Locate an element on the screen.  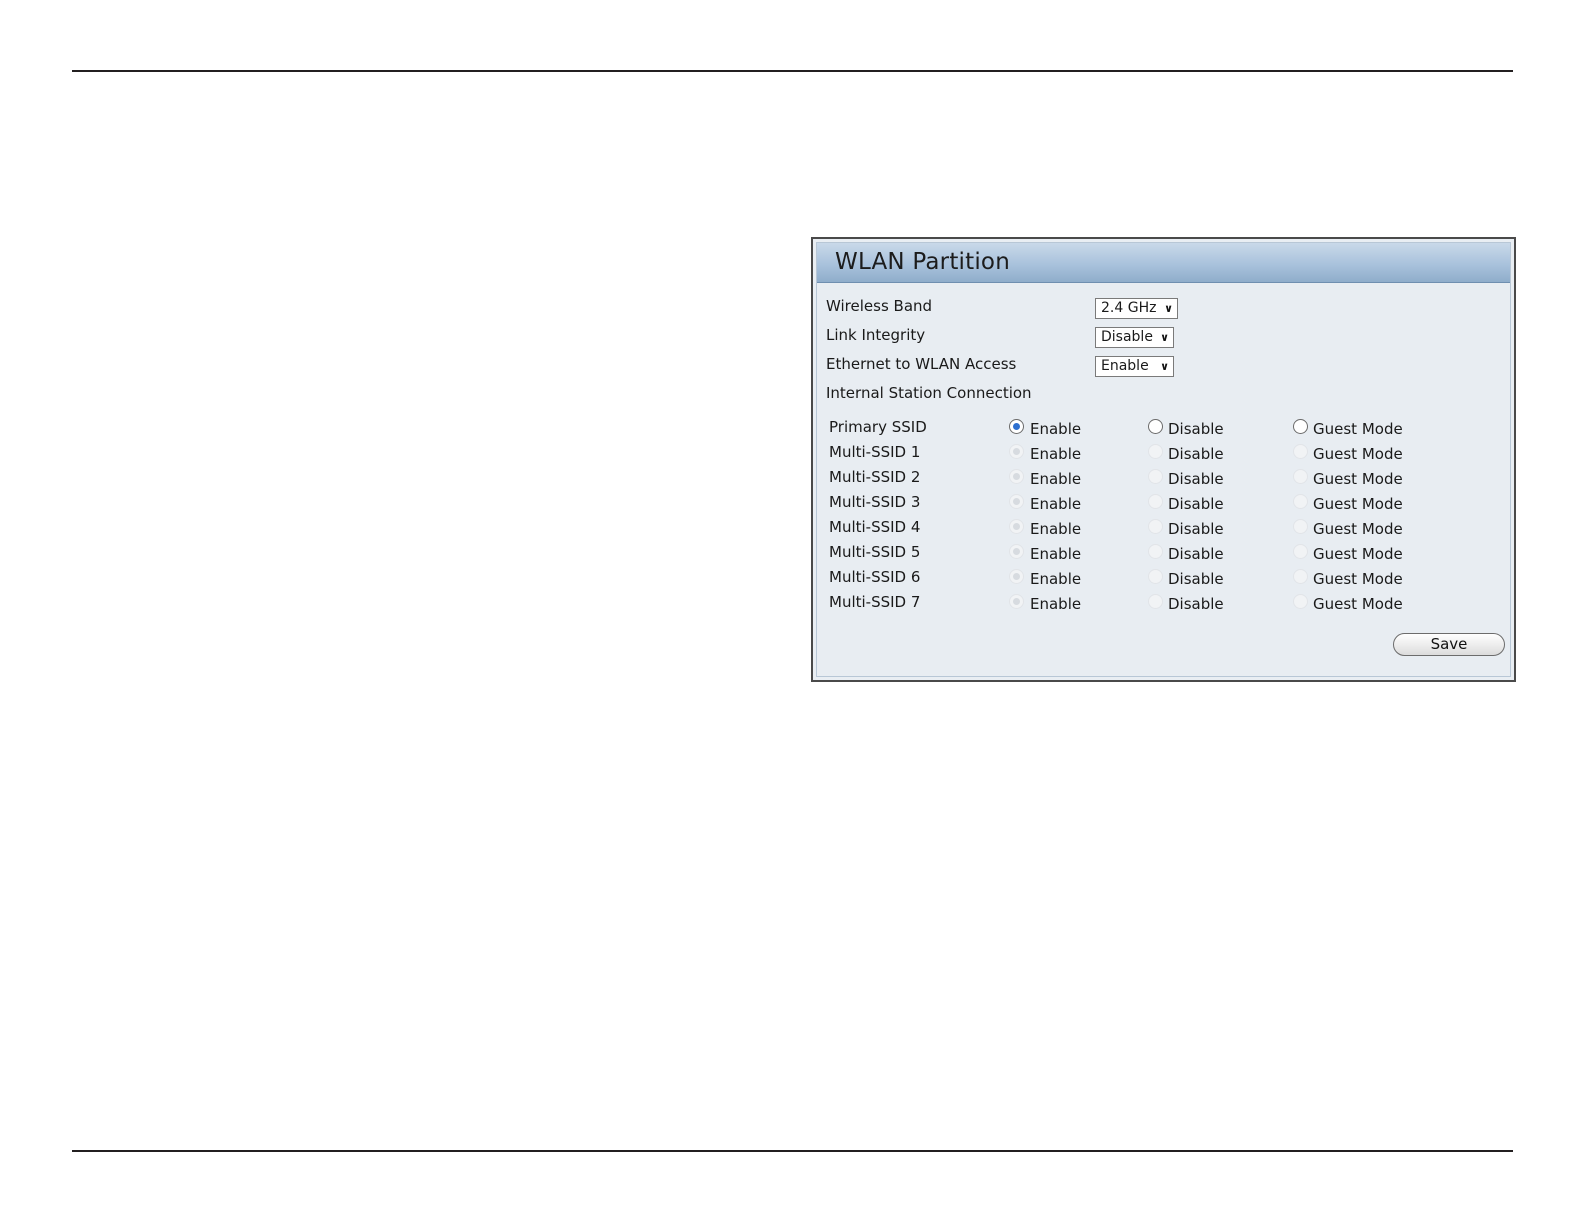
ssid-label: Multi-SSID 5 is located at coordinates (875, 552).